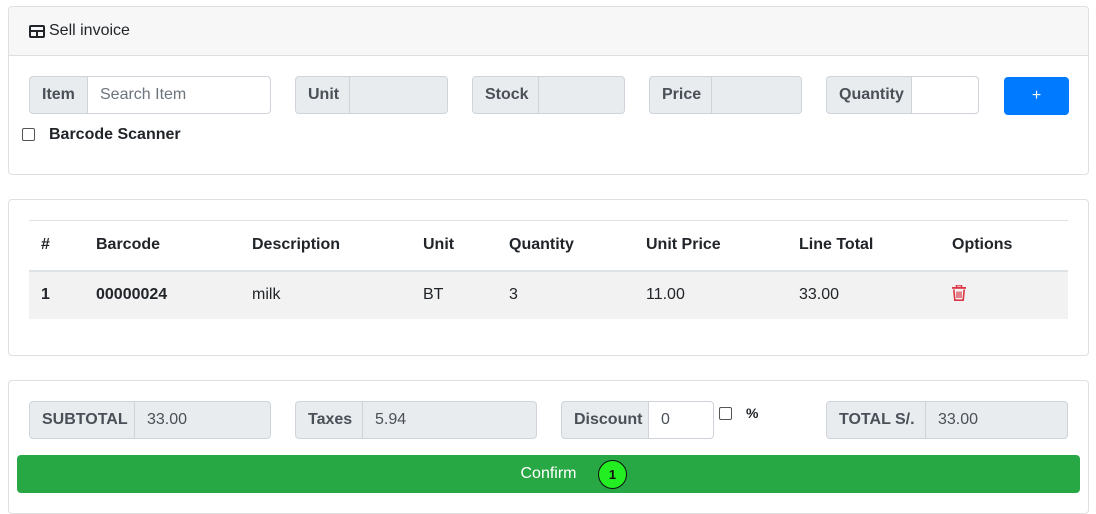 This screenshot has width=1096, height=514. What do you see at coordinates (710, 294) in the screenshot?
I see `row-unit-price: 11.00` at bounding box center [710, 294].